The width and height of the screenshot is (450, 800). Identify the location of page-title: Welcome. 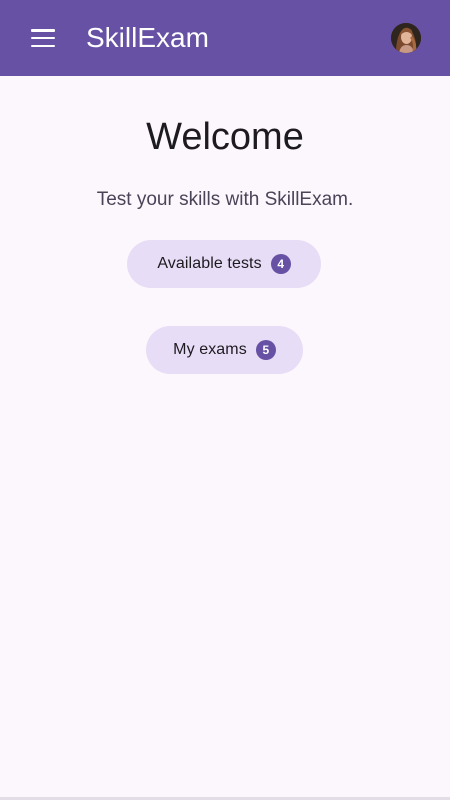
(225, 137).